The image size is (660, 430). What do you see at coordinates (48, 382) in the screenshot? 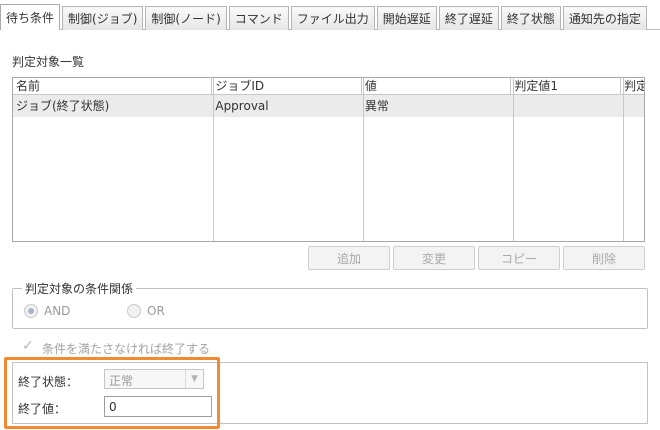
I see `end-status-label: 終了状態：` at bounding box center [48, 382].